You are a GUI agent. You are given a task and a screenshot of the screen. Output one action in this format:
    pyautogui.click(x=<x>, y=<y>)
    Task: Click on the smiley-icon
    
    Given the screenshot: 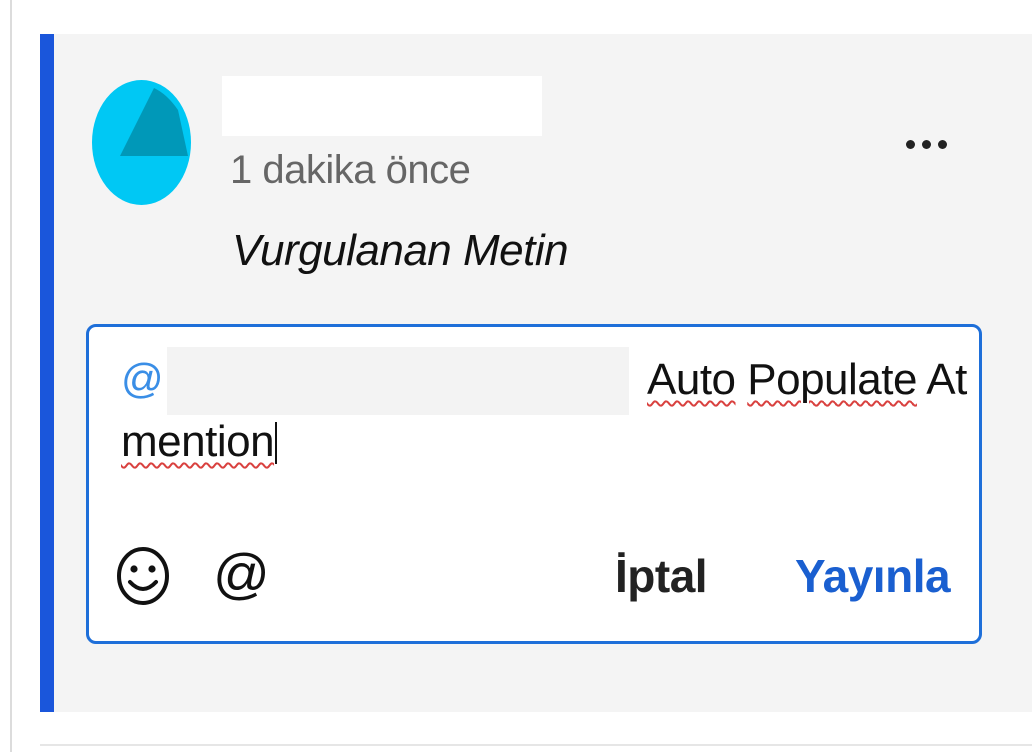 What is the action you would take?
    pyautogui.click(x=143, y=576)
    